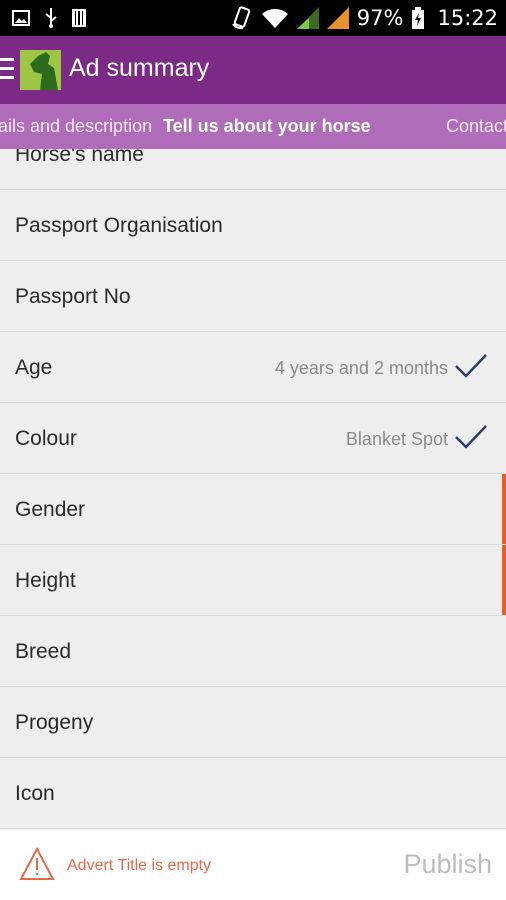 The height and width of the screenshot is (900, 506). Describe the element at coordinates (253, 225) in the screenshot. I see `row-passport-organisation: Passport Organisation` at that location.